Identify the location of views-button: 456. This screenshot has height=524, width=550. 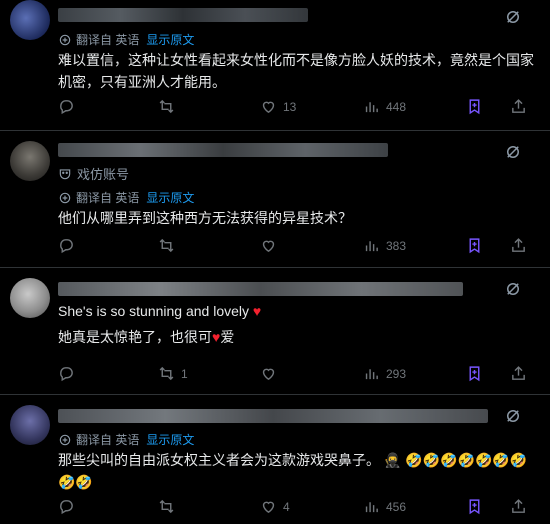
(384, 506).